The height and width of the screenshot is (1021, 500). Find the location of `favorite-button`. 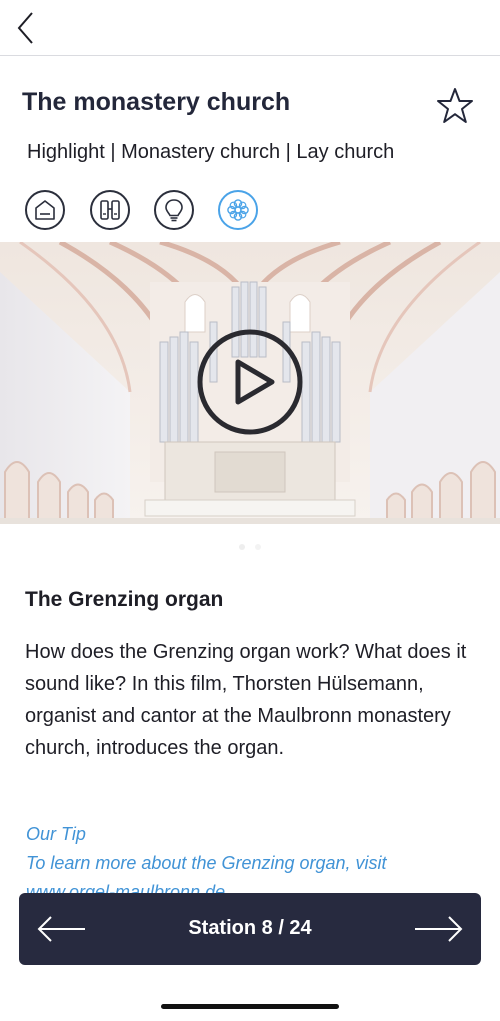

favorite-button is located at coordinates (455, 106).